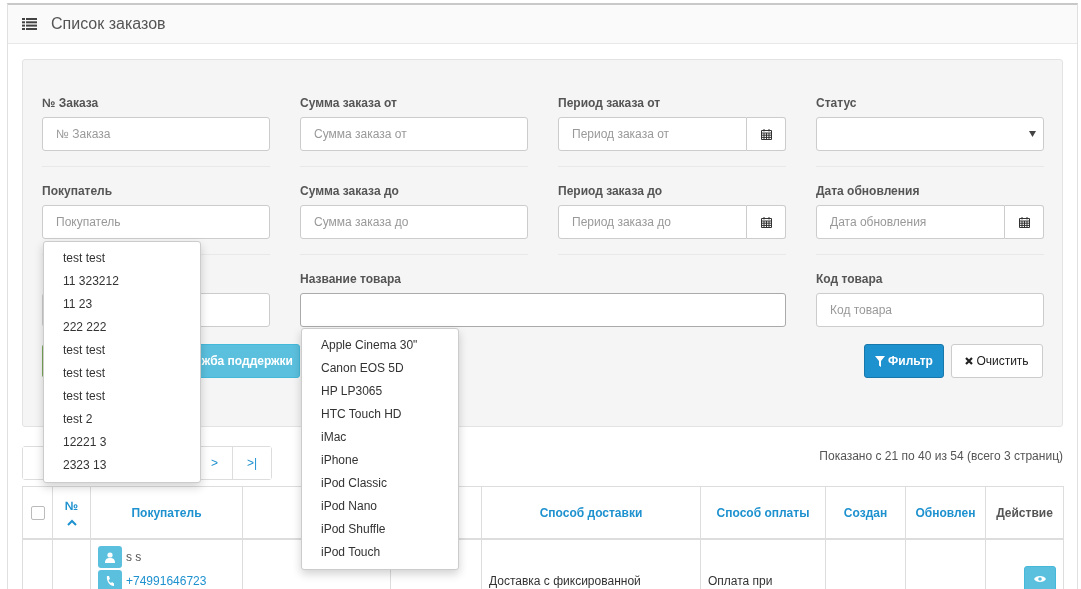 The image size is (1081, 589). I want to click on input-field: № Заказа, so click(156, 134).